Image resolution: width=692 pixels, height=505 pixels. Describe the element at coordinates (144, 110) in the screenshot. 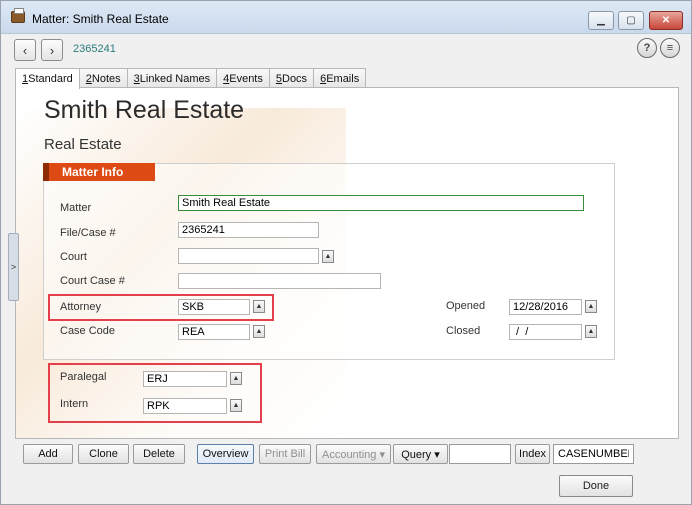

I see `matter-title: Smith Real Estate` at that location.